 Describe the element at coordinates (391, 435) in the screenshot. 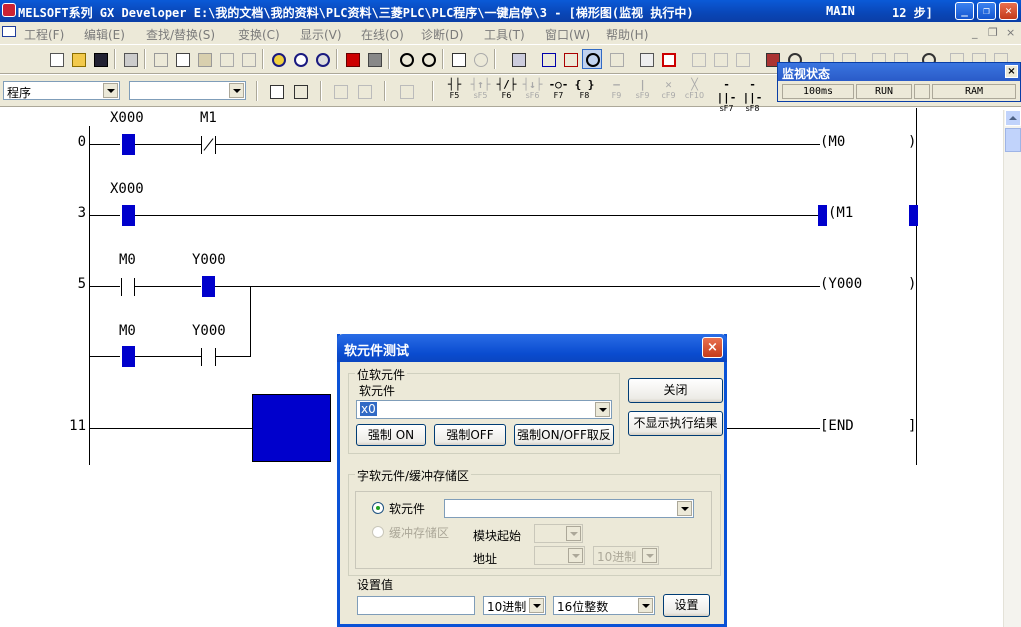

I see `force-on-button: 强制 ON` at that location.